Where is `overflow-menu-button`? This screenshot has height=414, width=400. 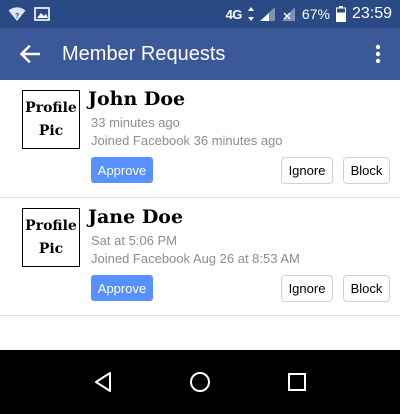
overflow-menu-button is located at coordinates (378, 54).